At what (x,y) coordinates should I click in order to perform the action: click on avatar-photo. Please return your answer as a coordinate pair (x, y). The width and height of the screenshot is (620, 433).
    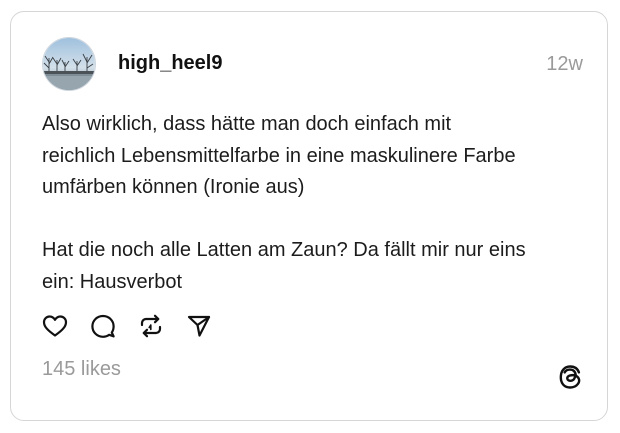
    Looking at the image, I should click on (69, 64).